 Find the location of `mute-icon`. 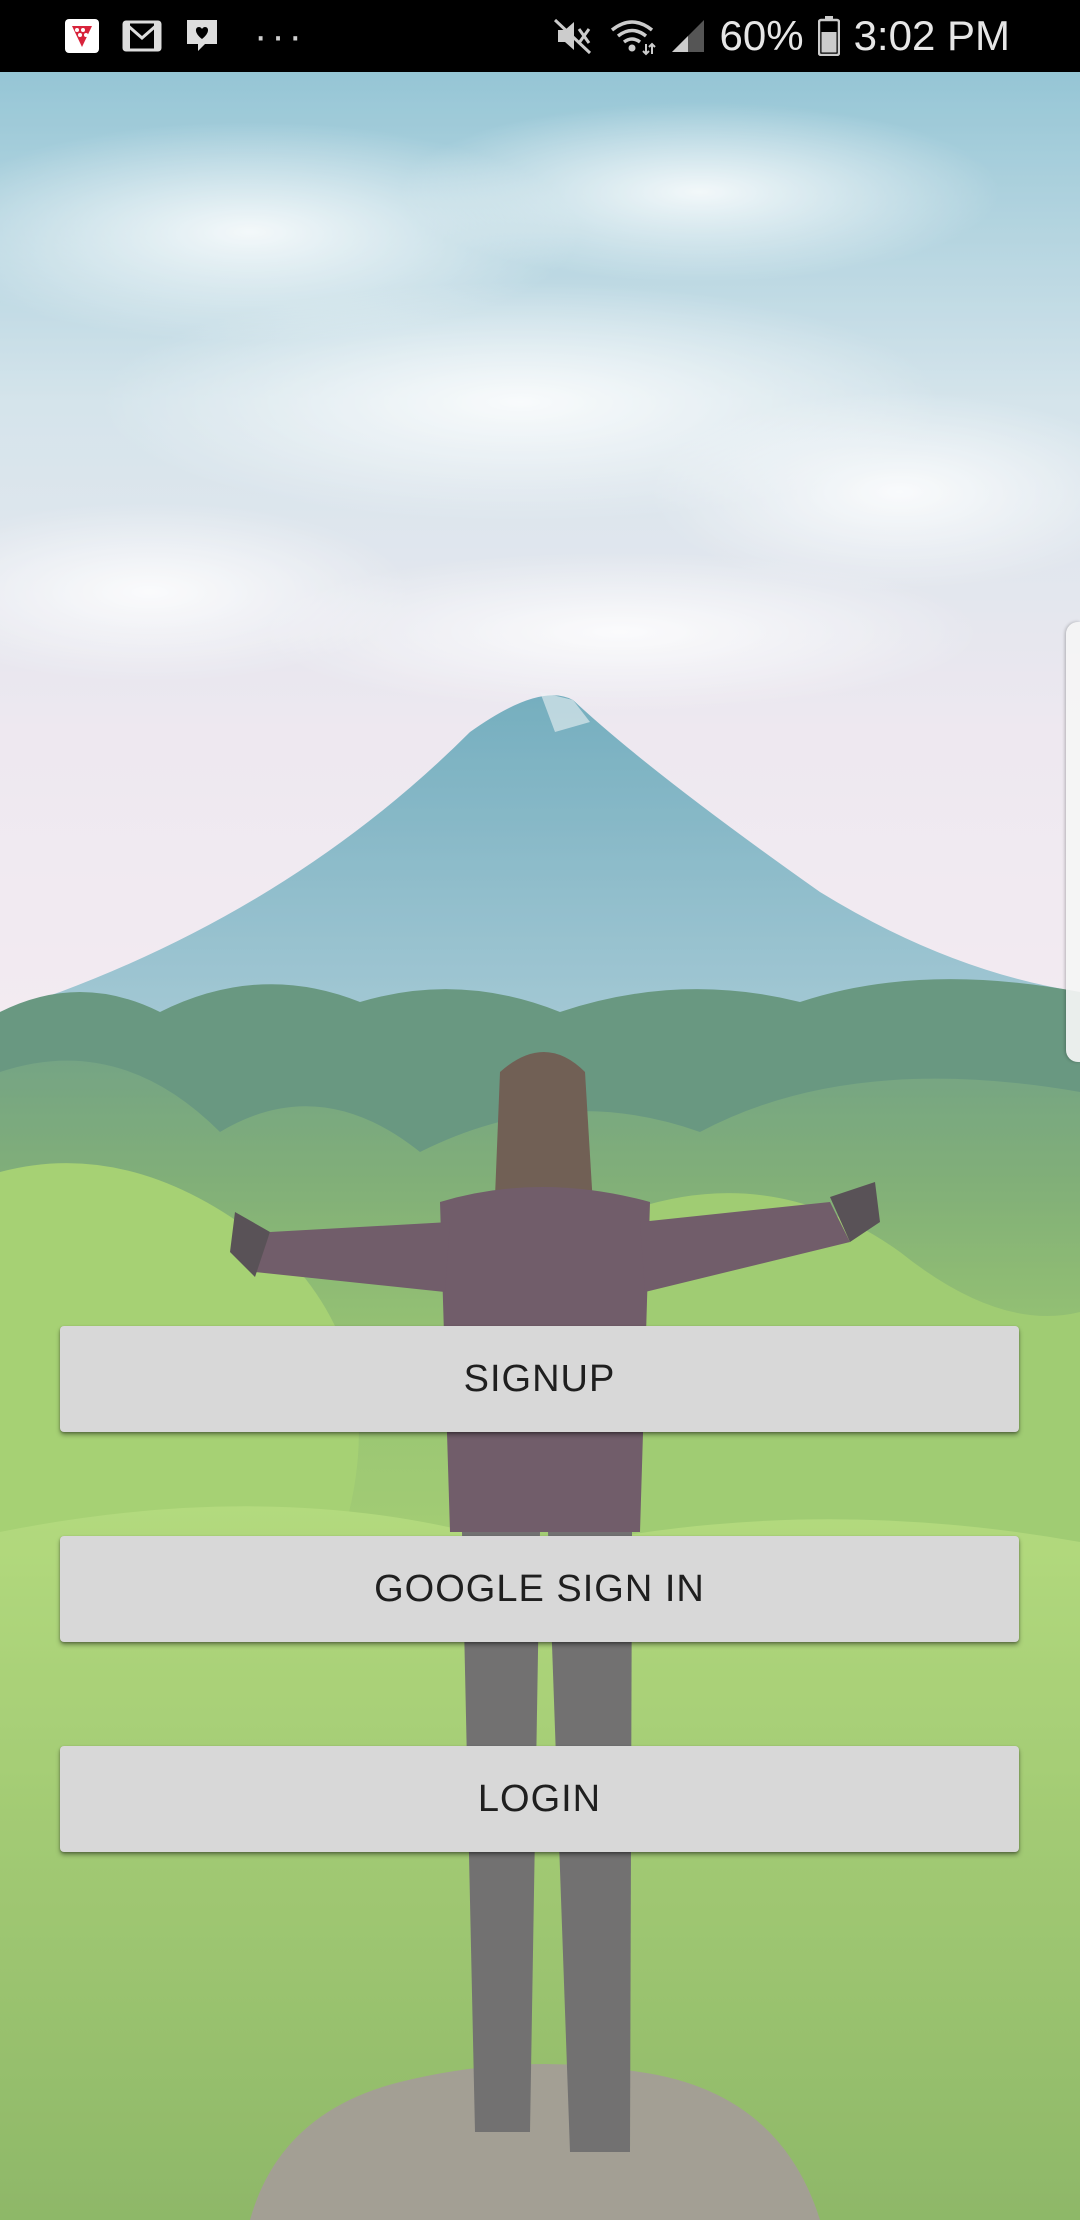

mute-icon is located at coordinates (573, 36).